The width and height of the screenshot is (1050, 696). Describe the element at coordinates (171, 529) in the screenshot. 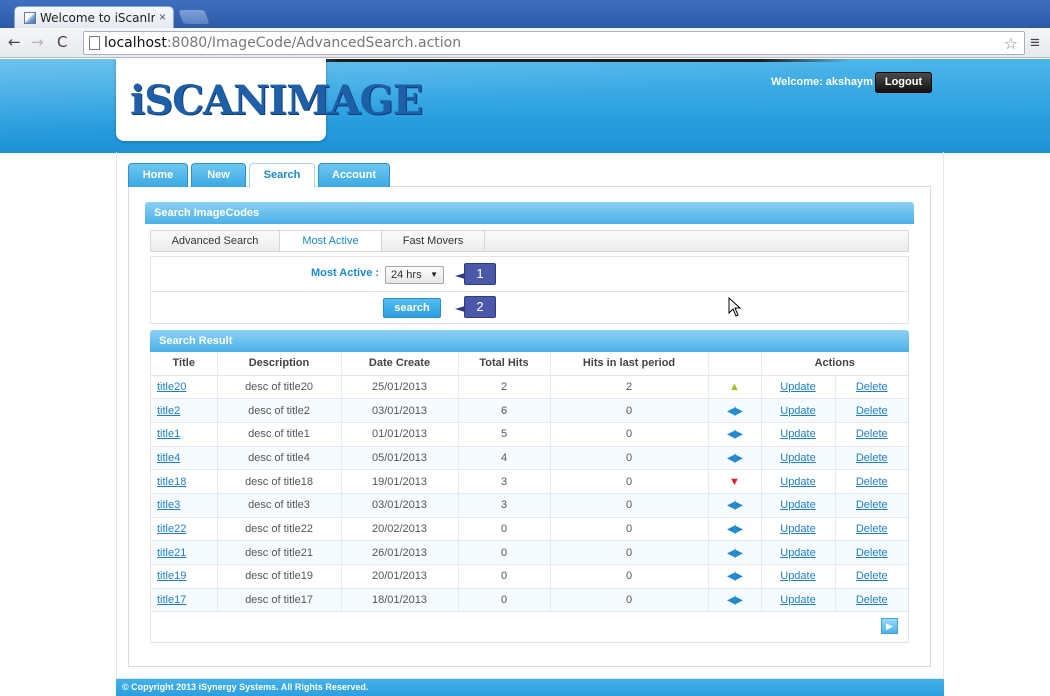

I see `title-link: title22` at that location.